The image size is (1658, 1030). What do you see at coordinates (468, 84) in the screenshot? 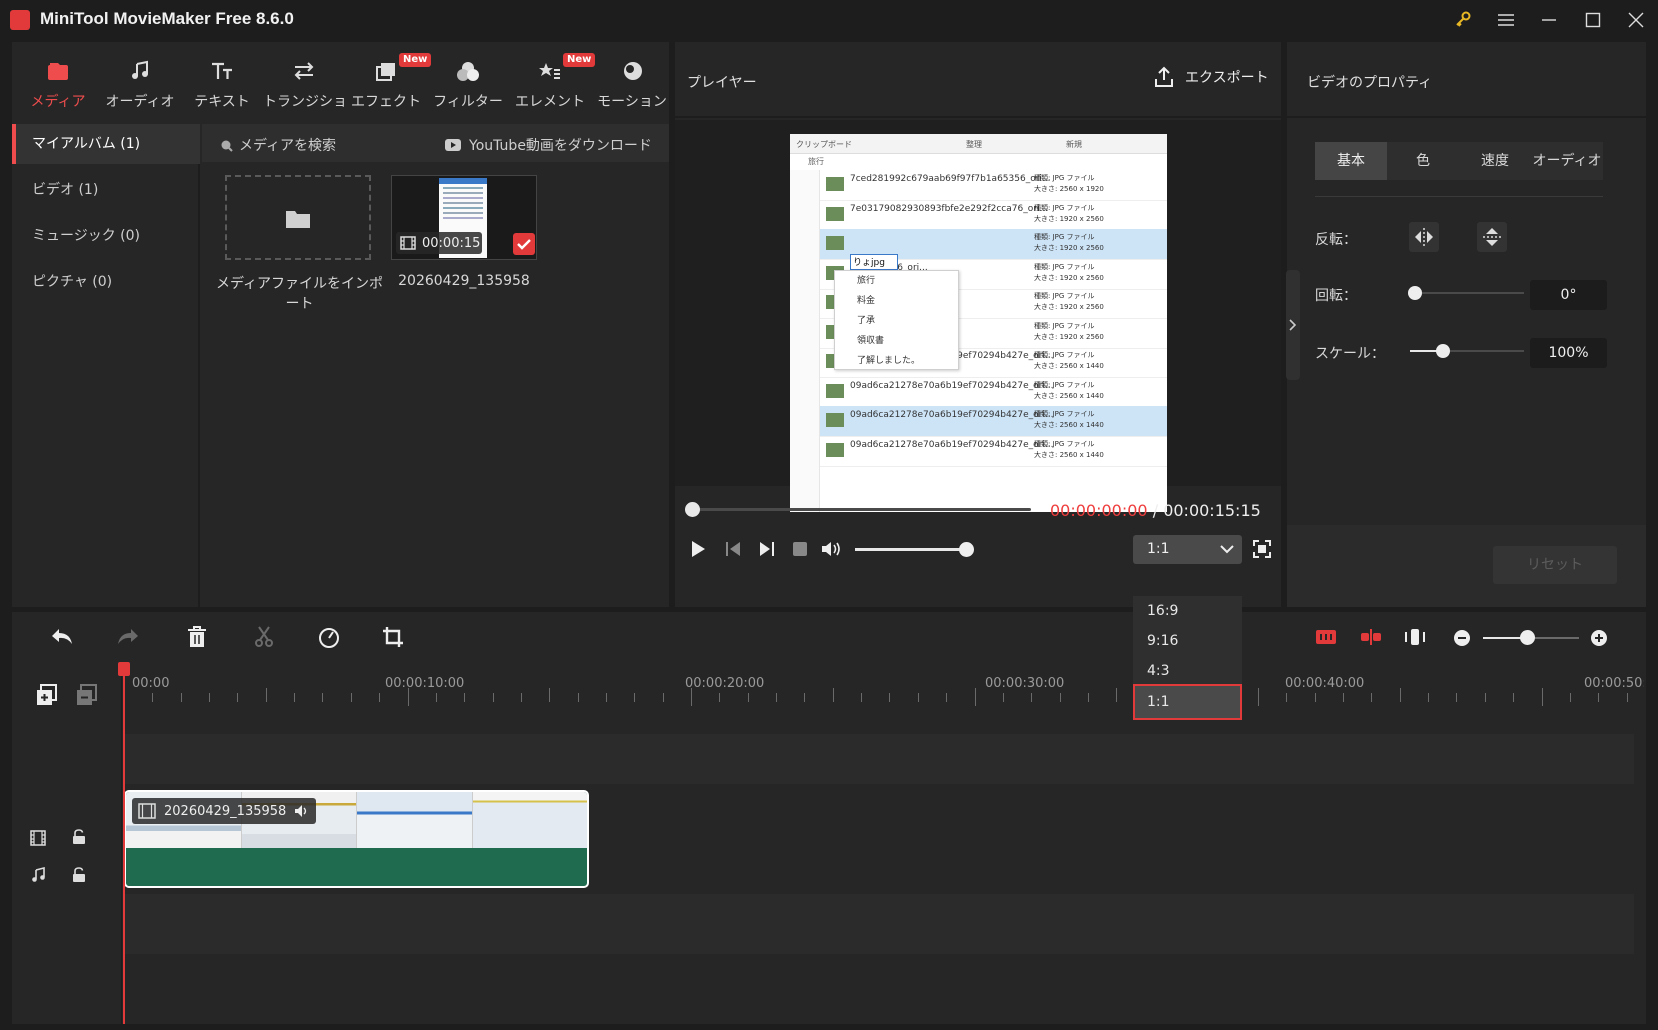
I see `tool-filter: フィルター` at bounding box center [468, 84].